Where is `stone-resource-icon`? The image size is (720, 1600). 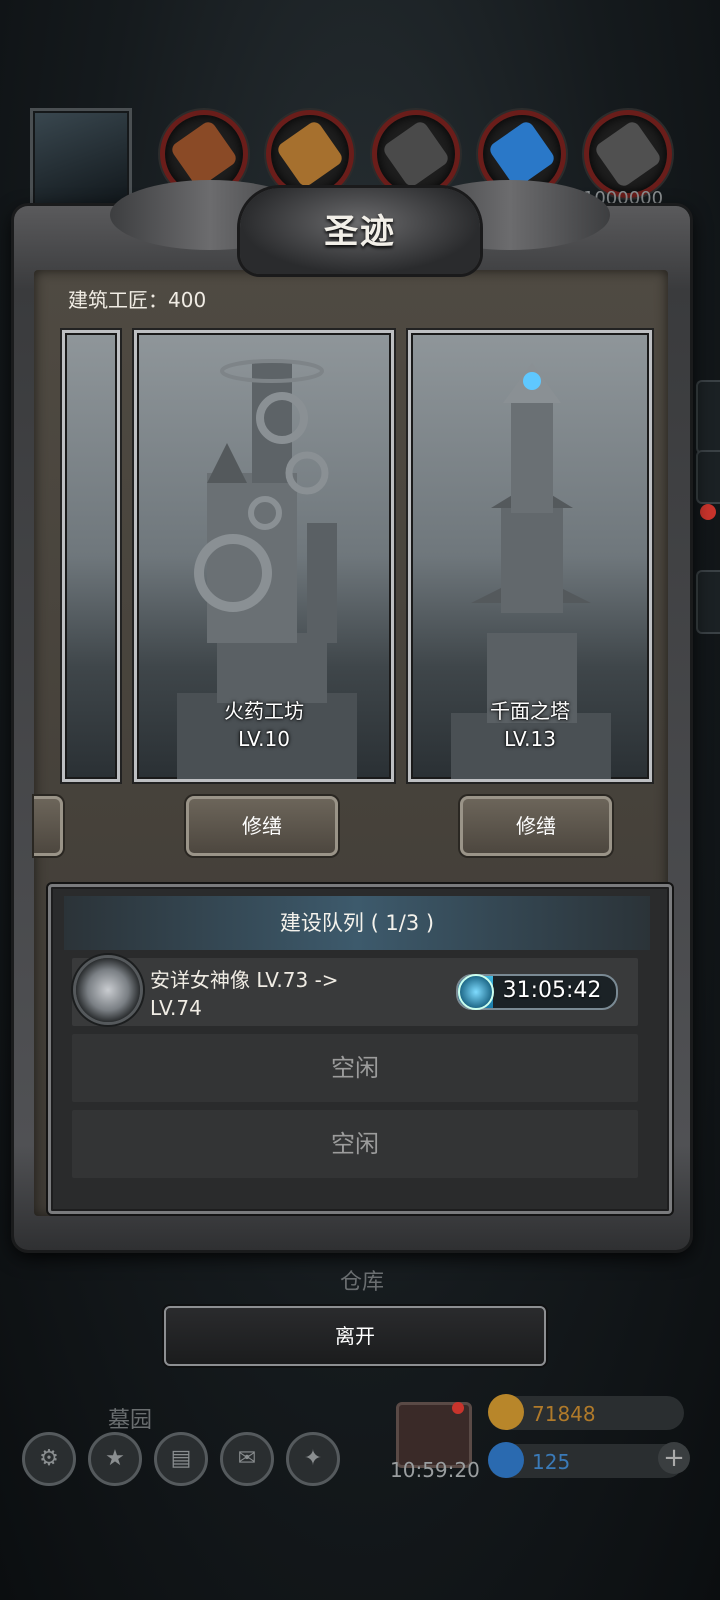 stone-resource-icon is located at coordinates (416, 154).